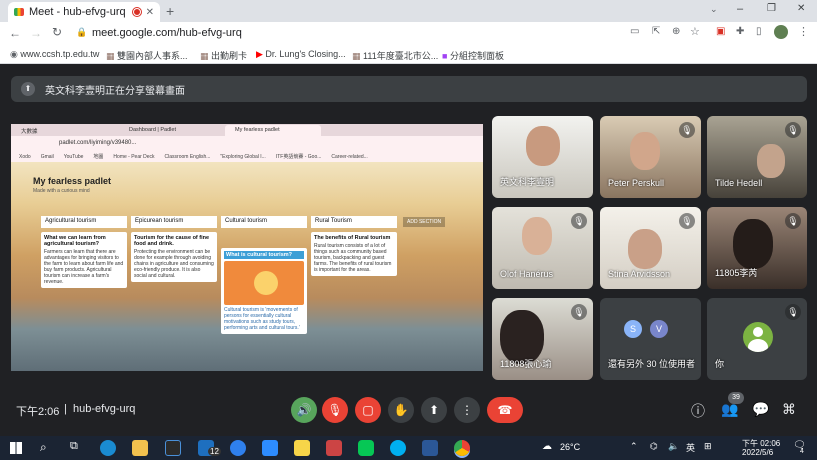 The width and height of the screenshot is (817, 460). I want to click on chrome-icon, so click(462, 448).